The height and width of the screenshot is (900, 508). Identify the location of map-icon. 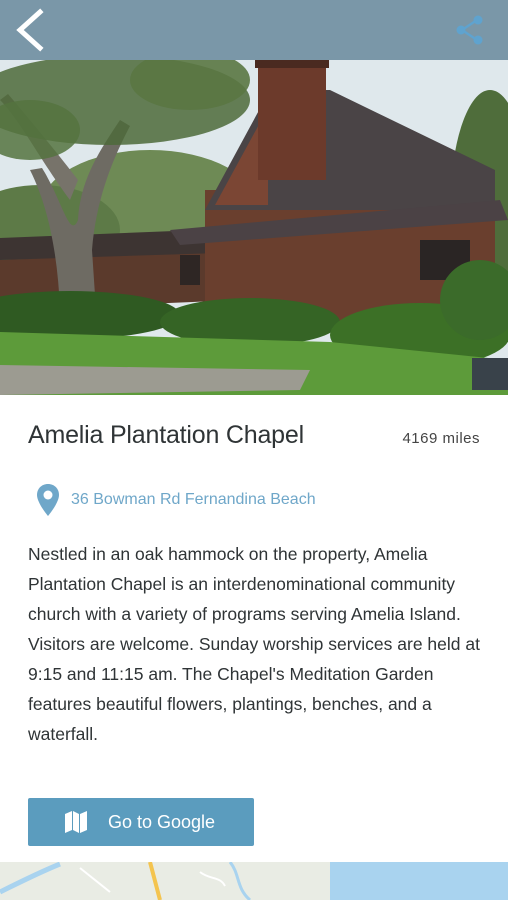
(76, 822).